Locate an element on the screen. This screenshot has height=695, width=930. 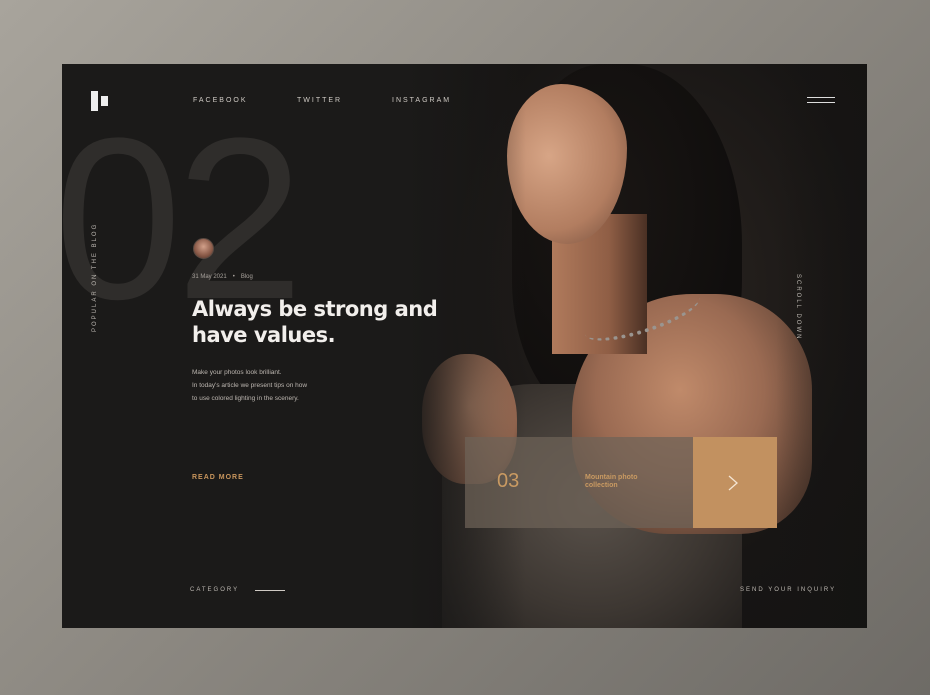
chevron-right-icon is located at coordinates (733, 483).